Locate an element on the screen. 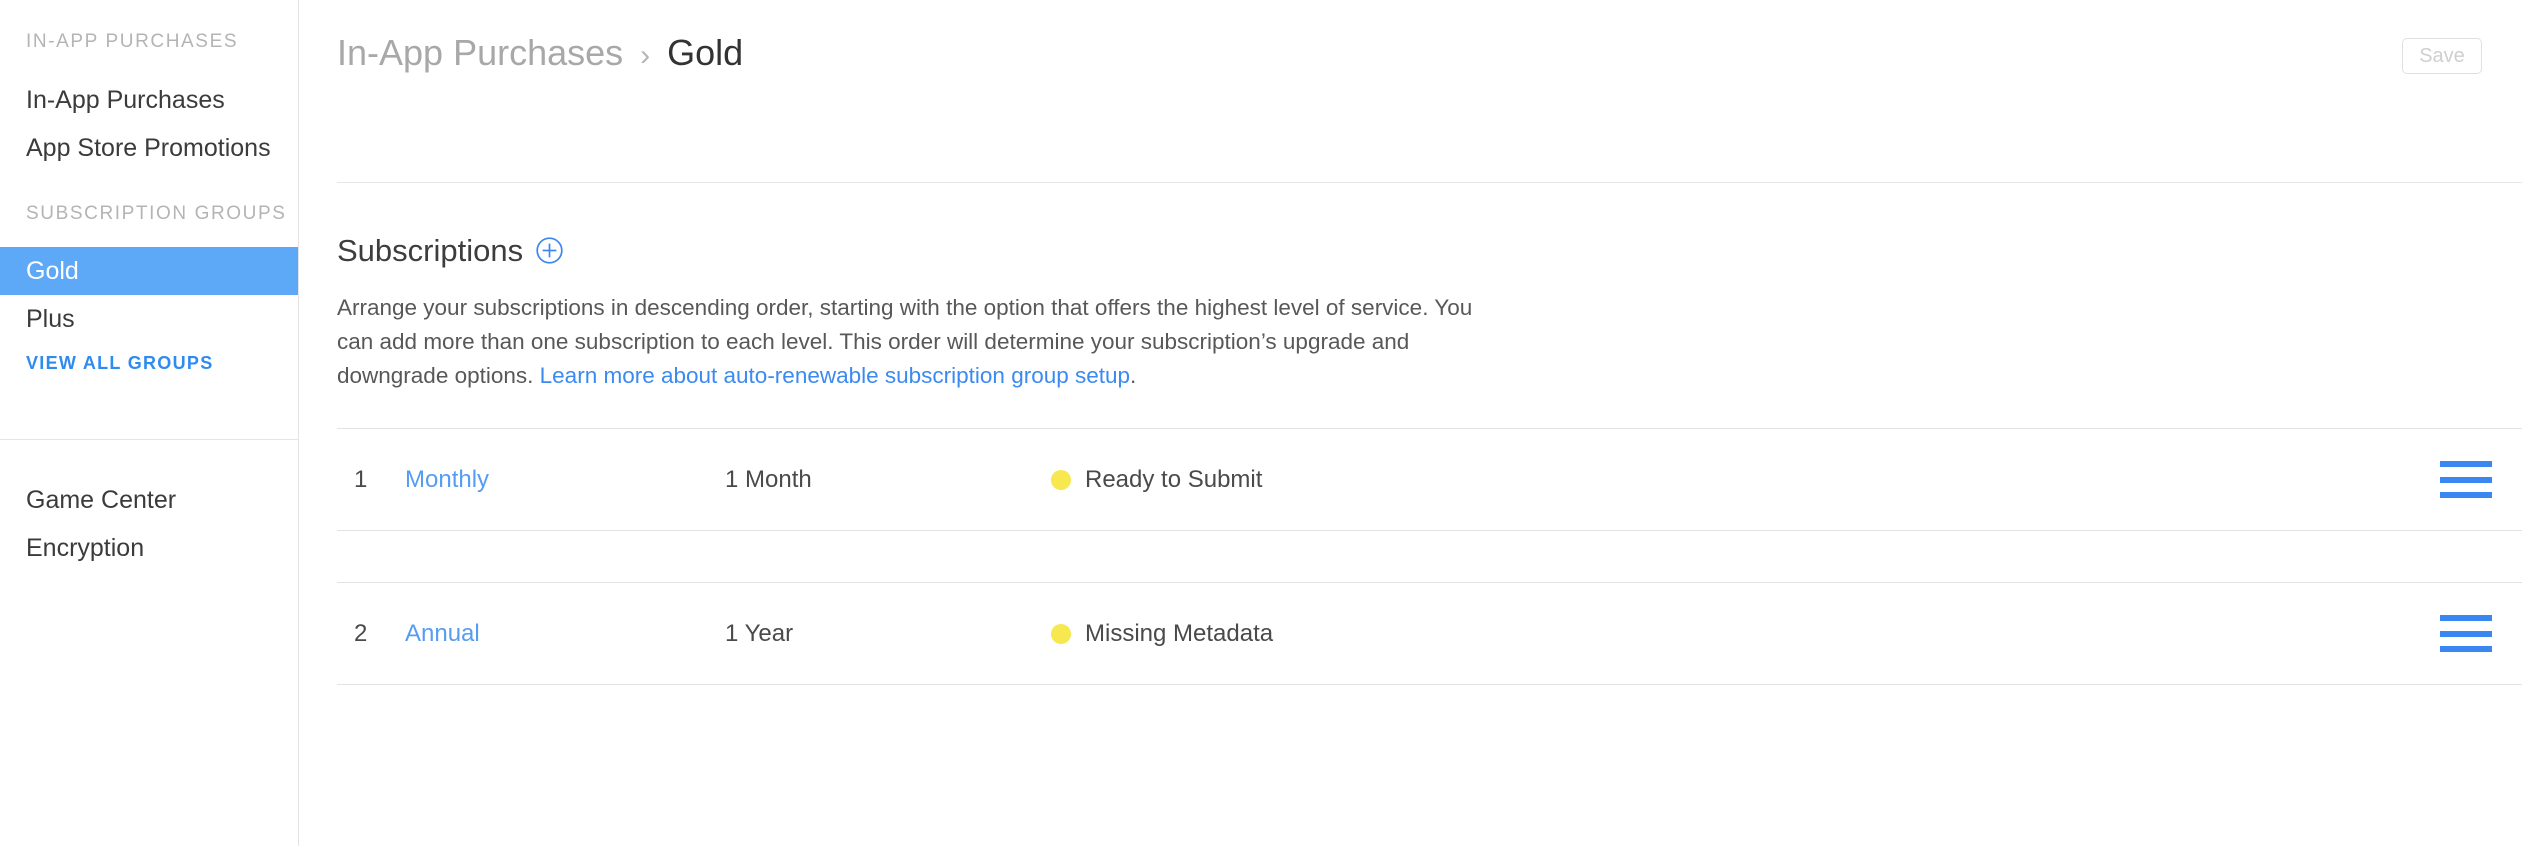 The height and width of the screenshot is (846, 2522). table-row: 1 Monthly 1 Month Ready to Submit is located at coordinates (1429, 479).